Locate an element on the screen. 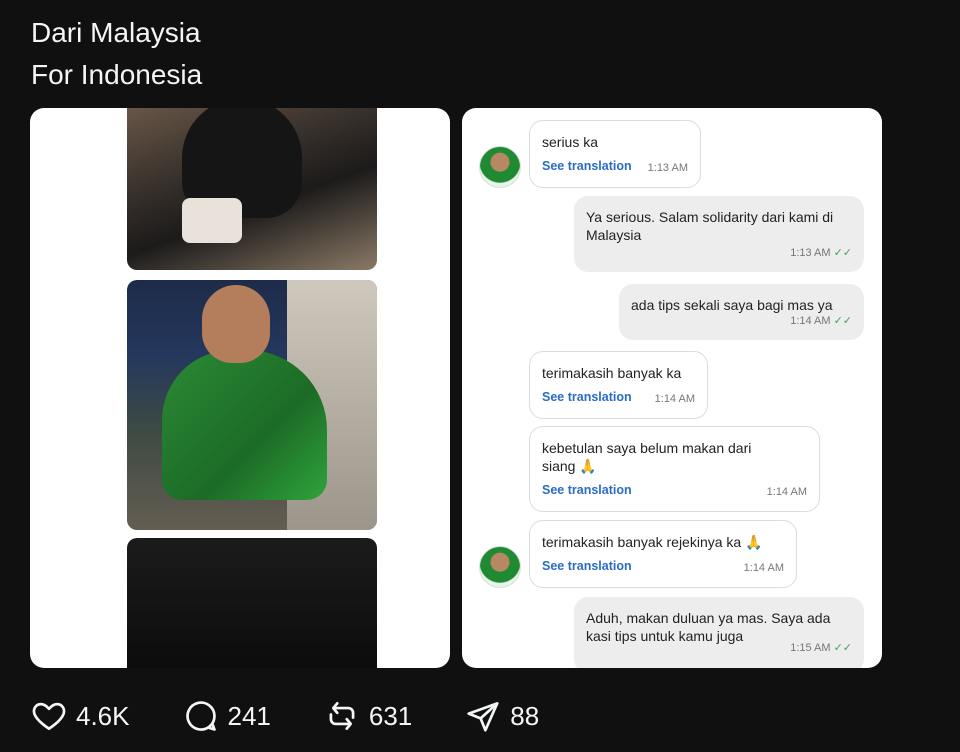  share-button: 88 is located at coordinates (501, 716).